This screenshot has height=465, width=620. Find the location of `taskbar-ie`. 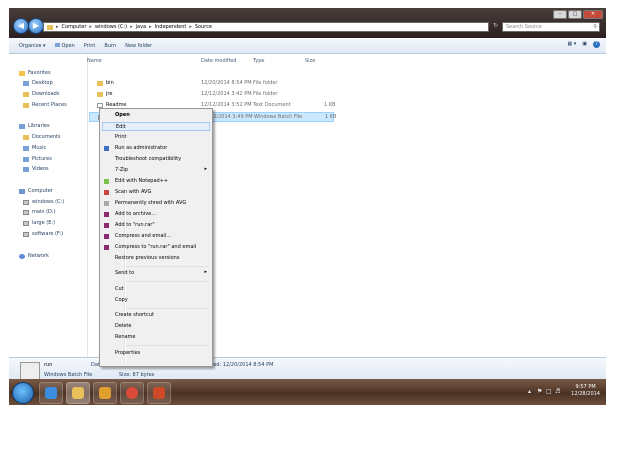

taskbar-ie is located at coordinates (51, 393).